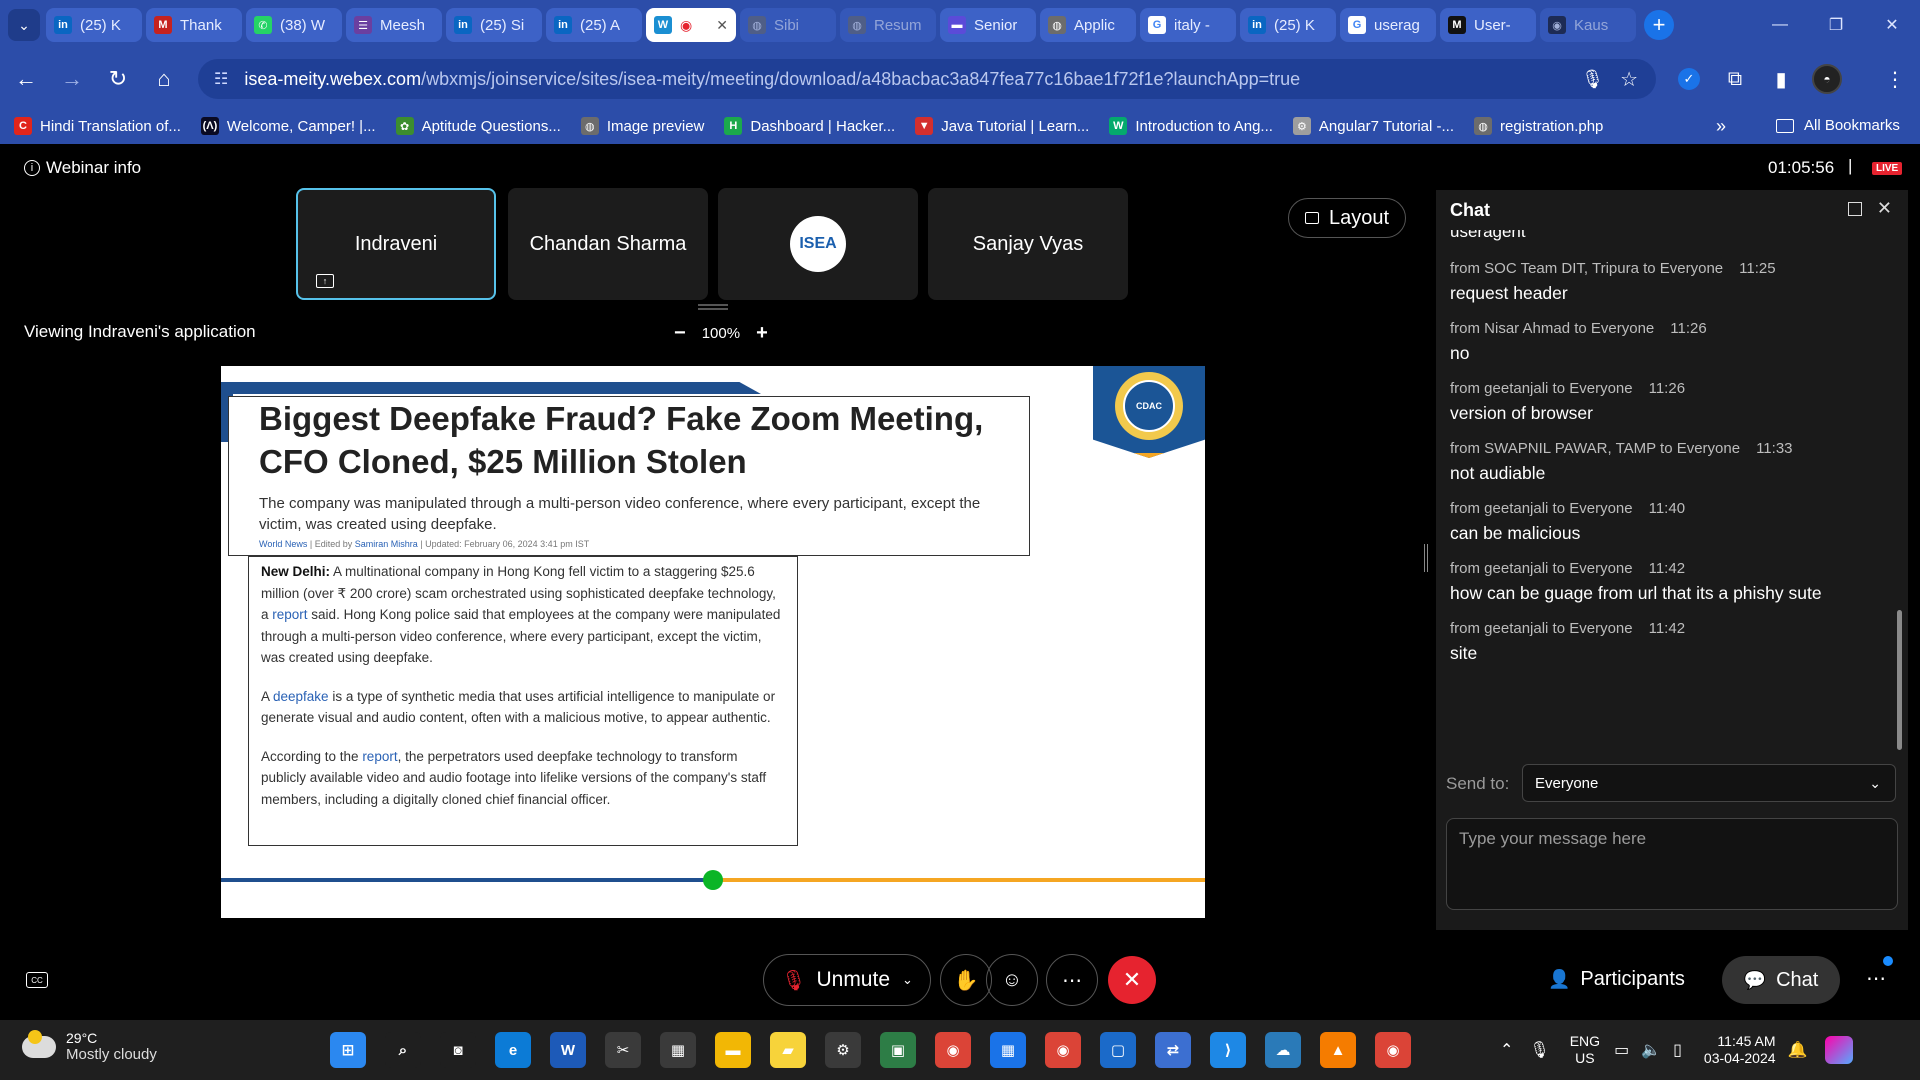  I want to click on raise-hand-button: ✋, so click(966, 980).